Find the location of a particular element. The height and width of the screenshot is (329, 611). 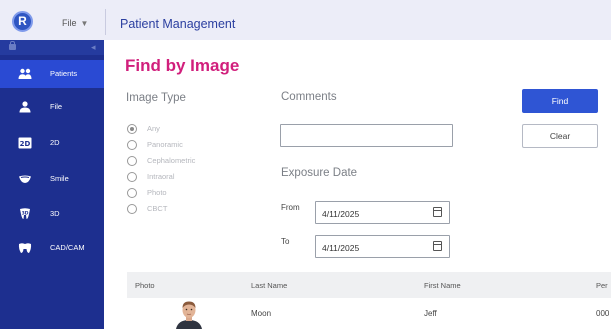

sidebar-toolbar: ◂ is located at coordinates (52, 47).